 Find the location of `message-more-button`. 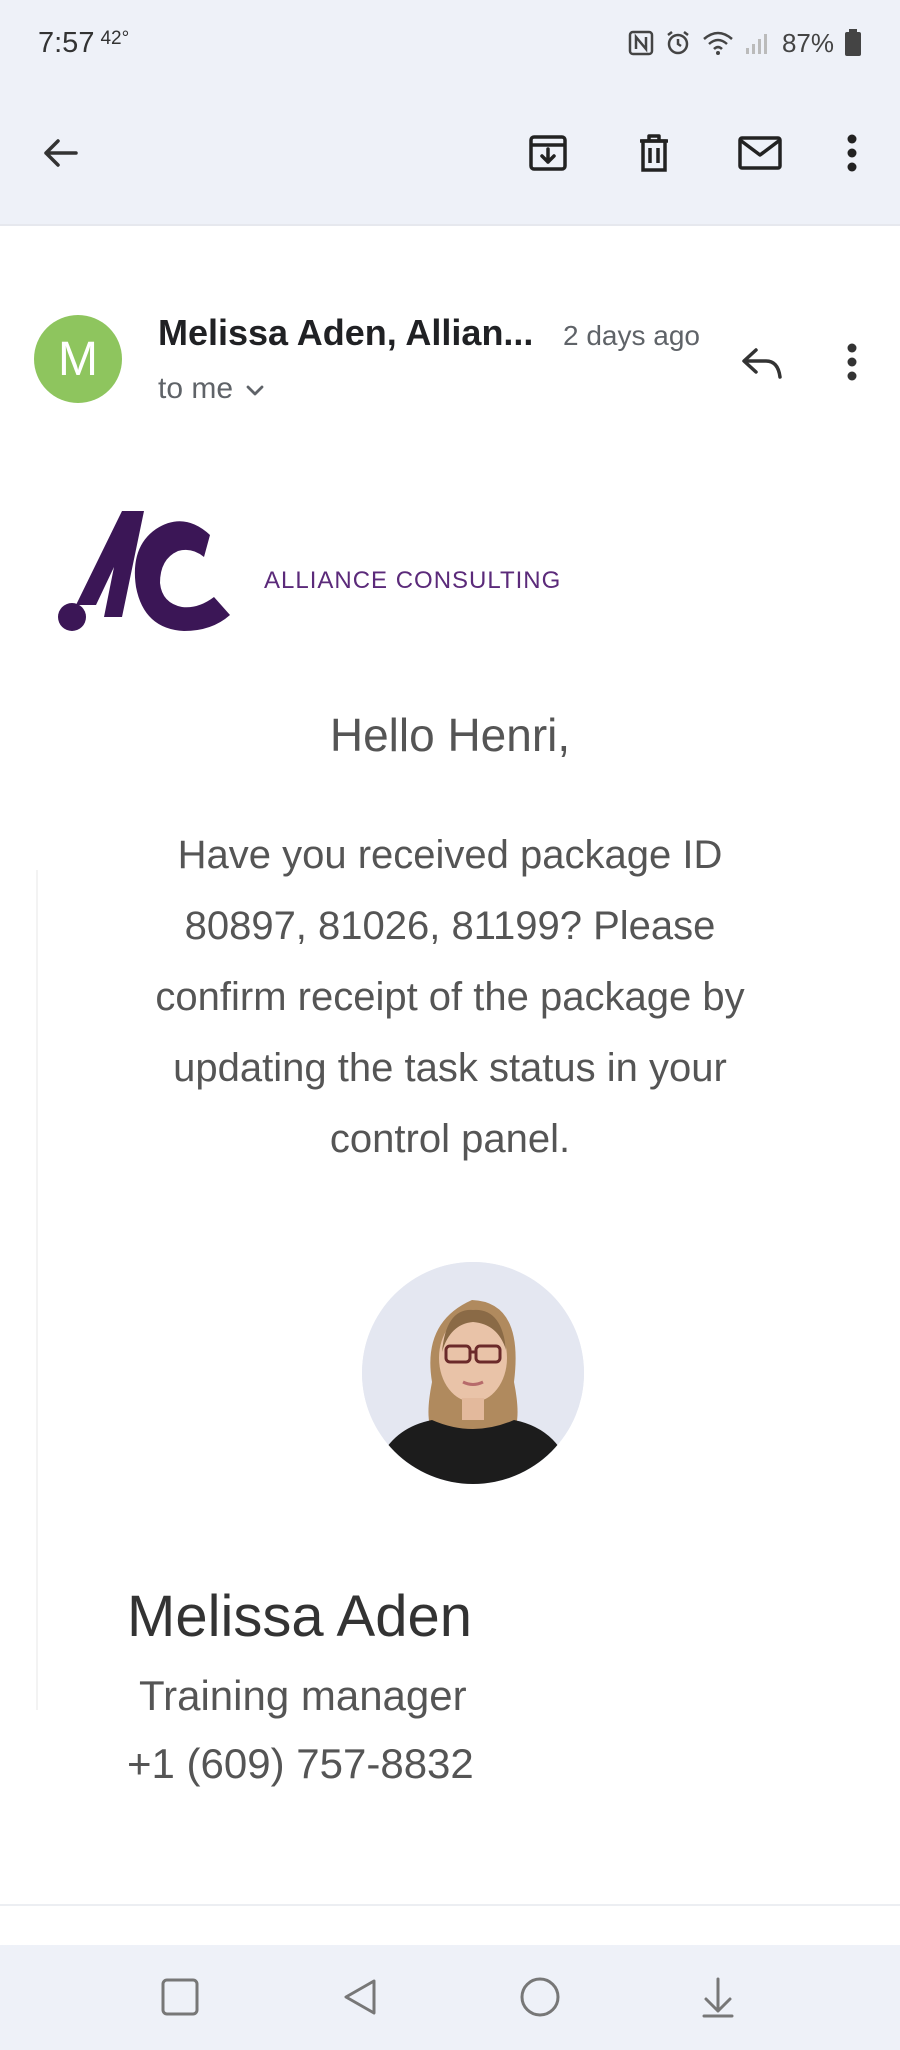

message-more-button is located at coordinates (852, 364).